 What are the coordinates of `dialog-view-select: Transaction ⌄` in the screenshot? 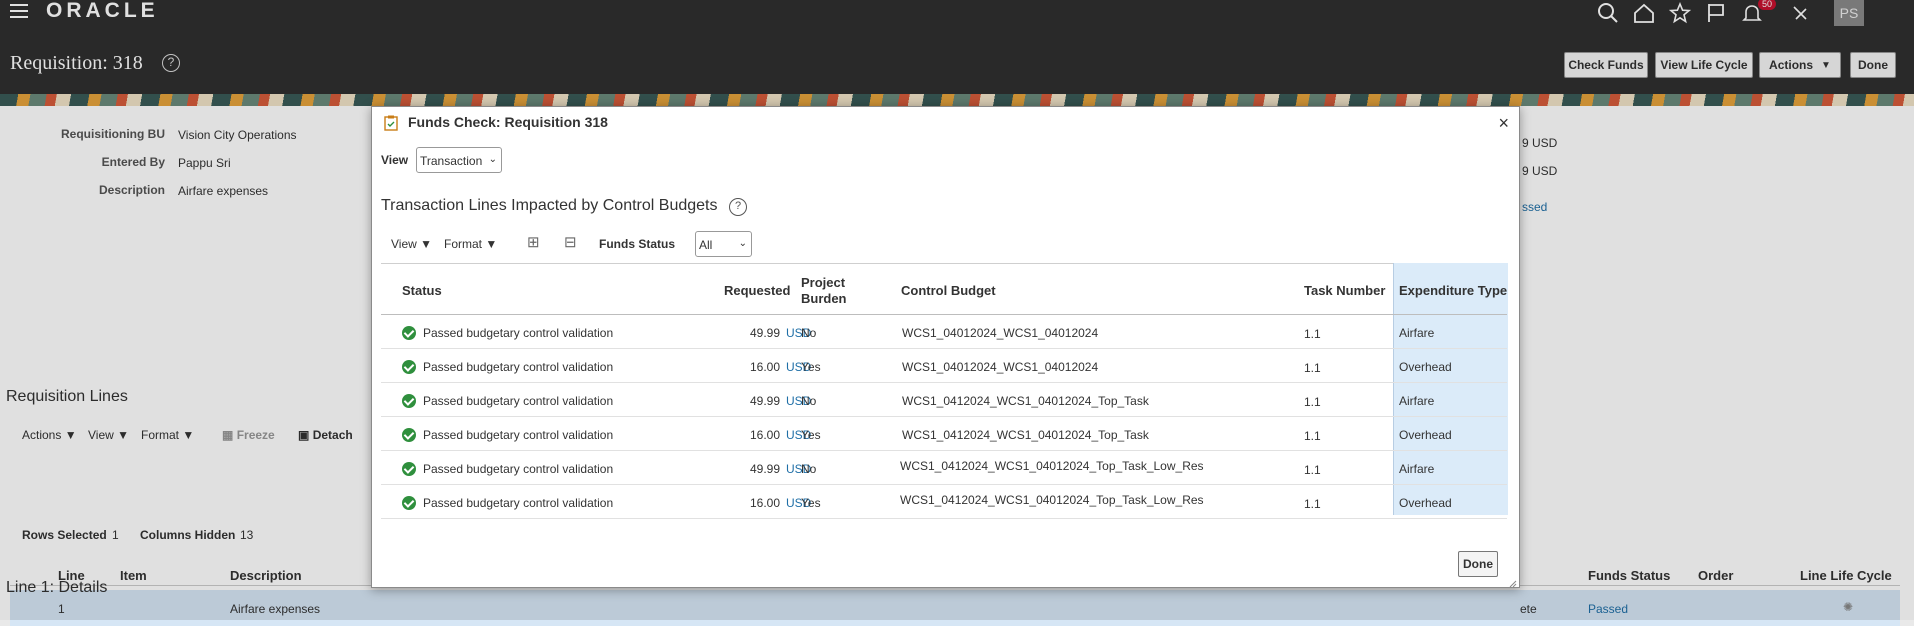 It's located at (459, 160).